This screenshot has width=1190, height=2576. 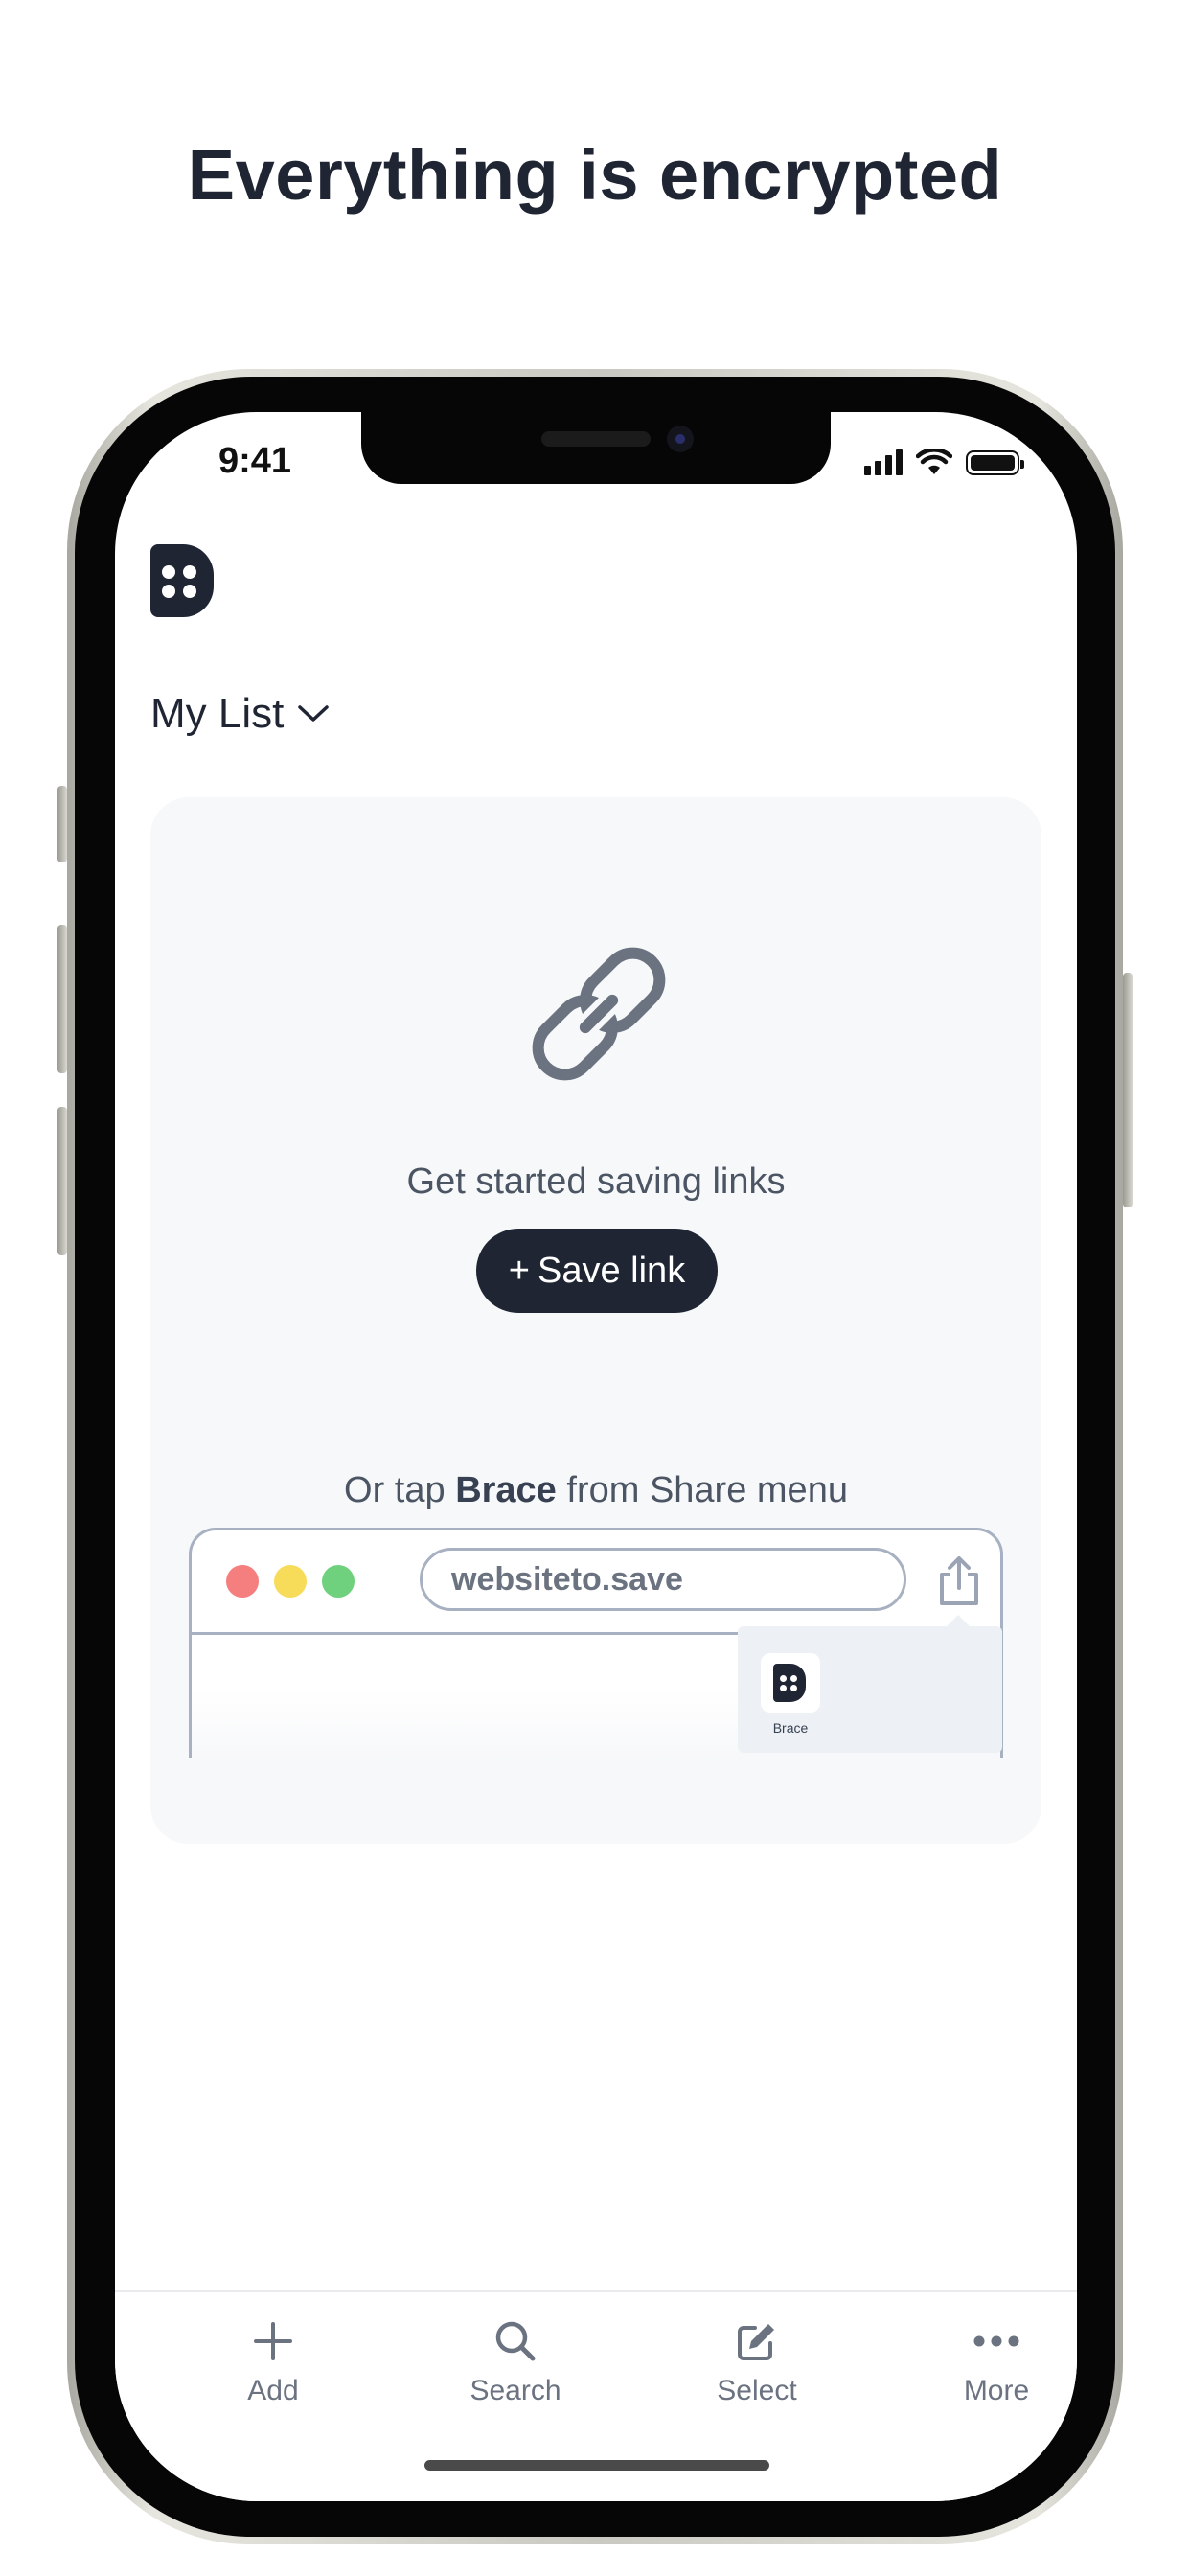 What do you see at coordinates (62, 999) in the screenshot?
I see `volume-up-button` at bounding box center [62, 999].